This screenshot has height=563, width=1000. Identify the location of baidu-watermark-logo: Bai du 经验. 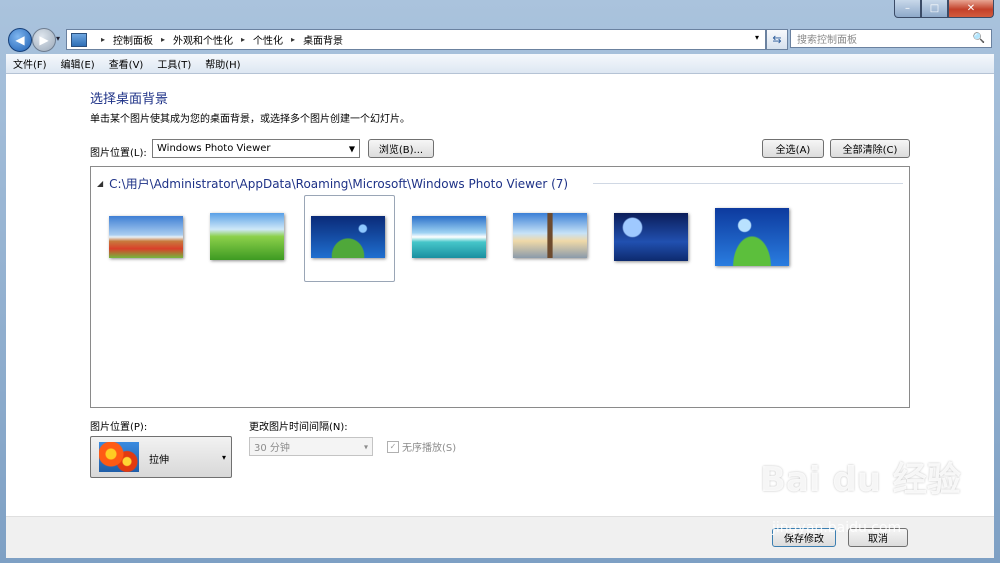
(860, 480).